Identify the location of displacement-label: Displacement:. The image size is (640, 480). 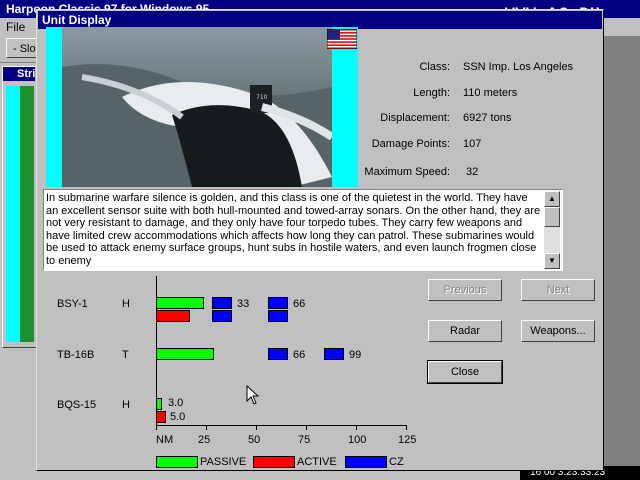
(415, 118).